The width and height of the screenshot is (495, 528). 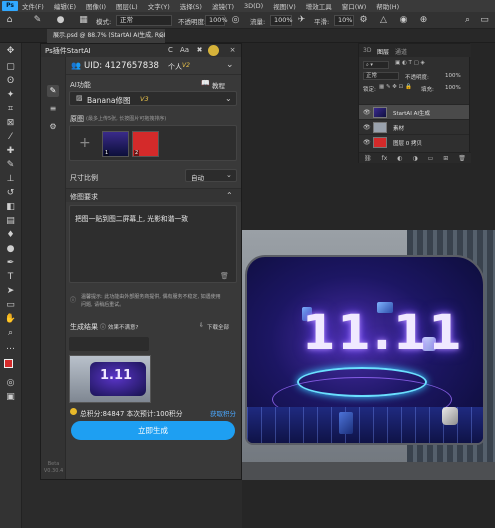 I want to click on smooth-input: 10%, so click(x=344, y=20).